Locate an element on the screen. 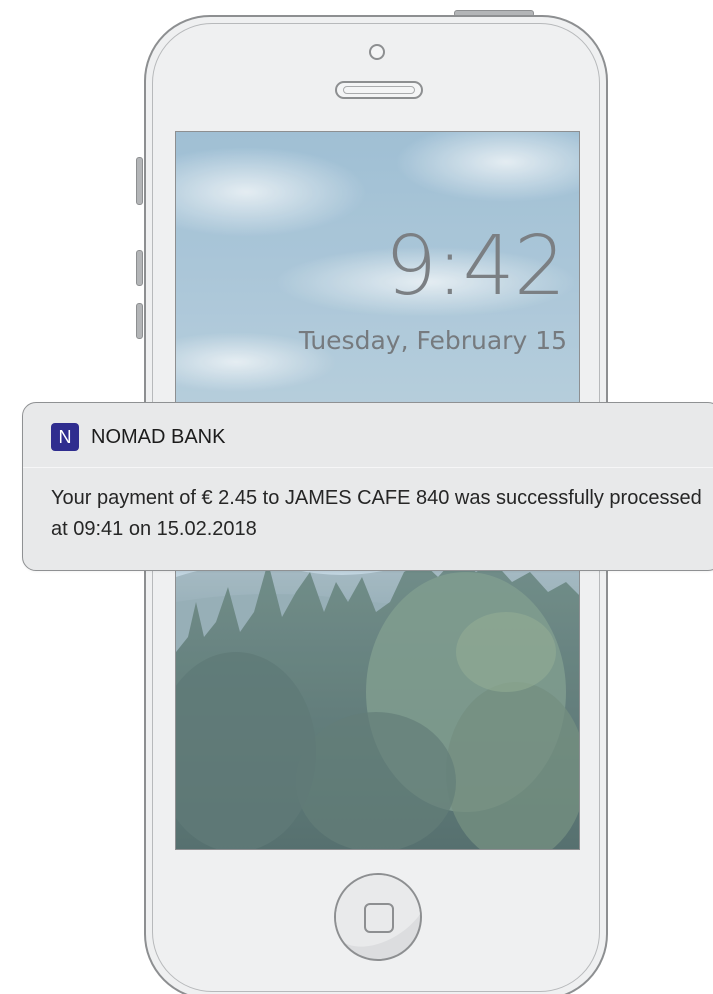 Image resolution: width=713 pixels, height=994 pixels. lock-screen-time: 9:42 is located at coordinates (475, 266).